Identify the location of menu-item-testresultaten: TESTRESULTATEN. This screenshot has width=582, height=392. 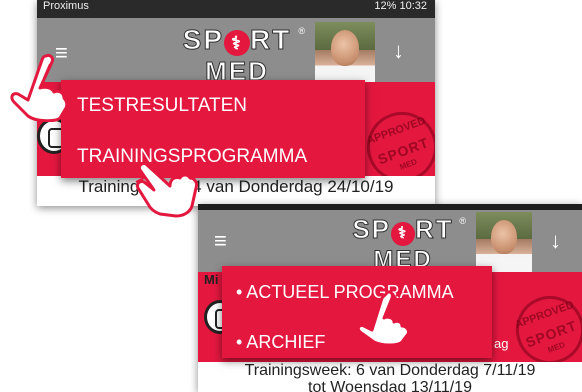
(221, 106).